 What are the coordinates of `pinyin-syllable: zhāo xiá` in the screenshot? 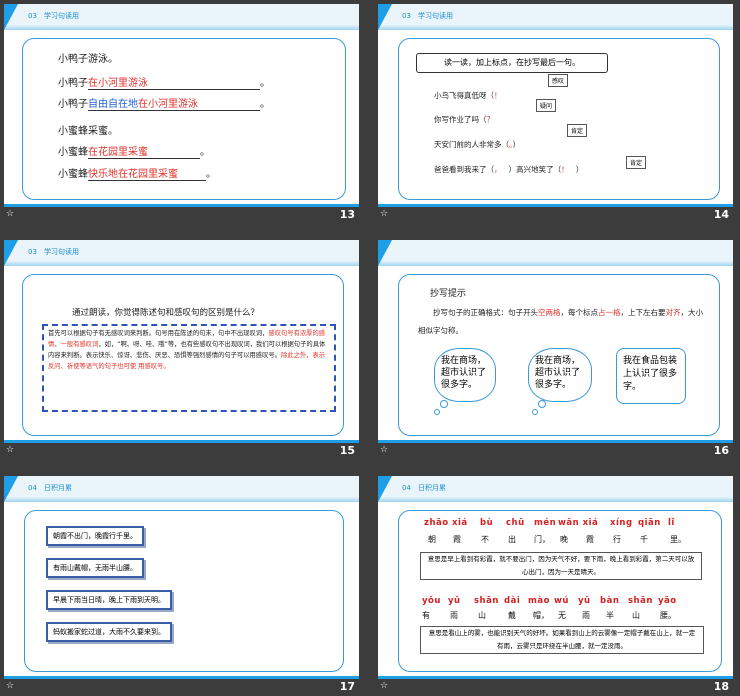 It's located at (446, 523).